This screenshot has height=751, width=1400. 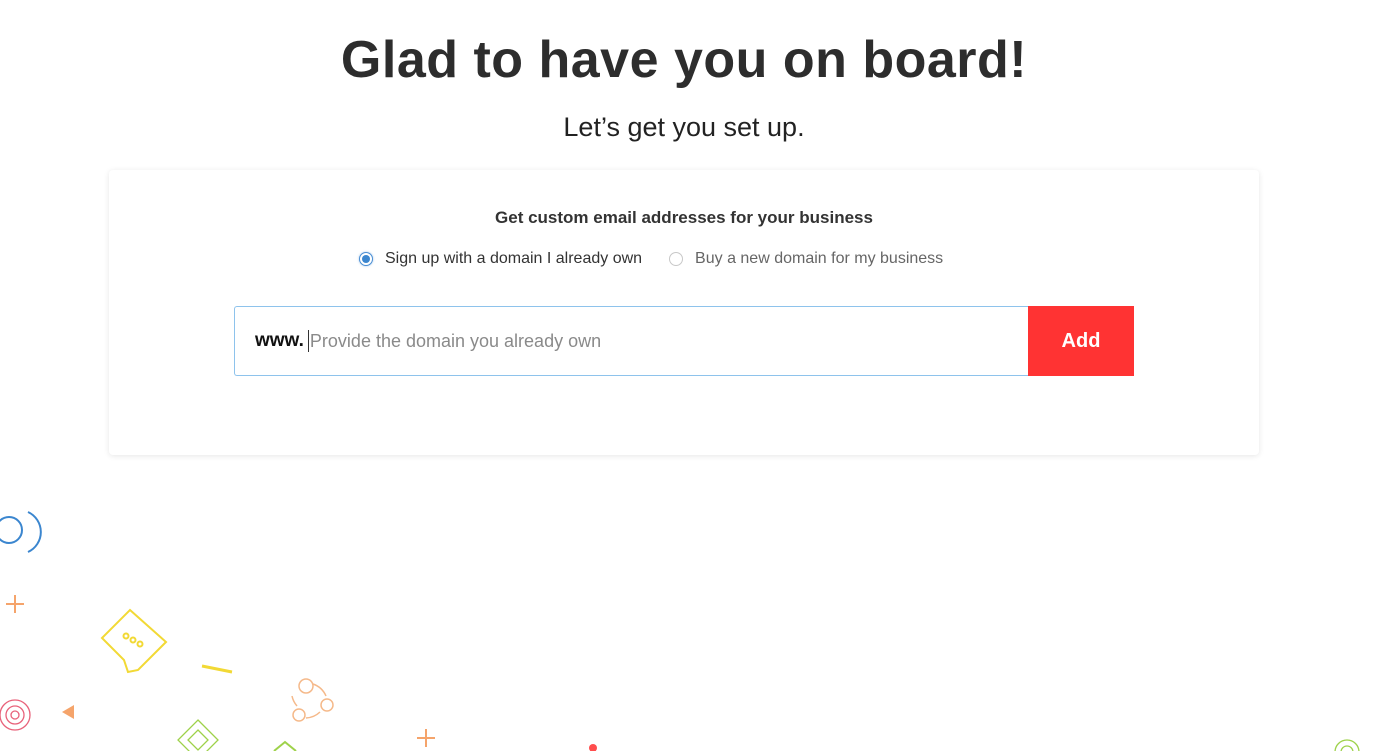 I want to click on radio-buy-domain-circle, so click(x=676, y=259).